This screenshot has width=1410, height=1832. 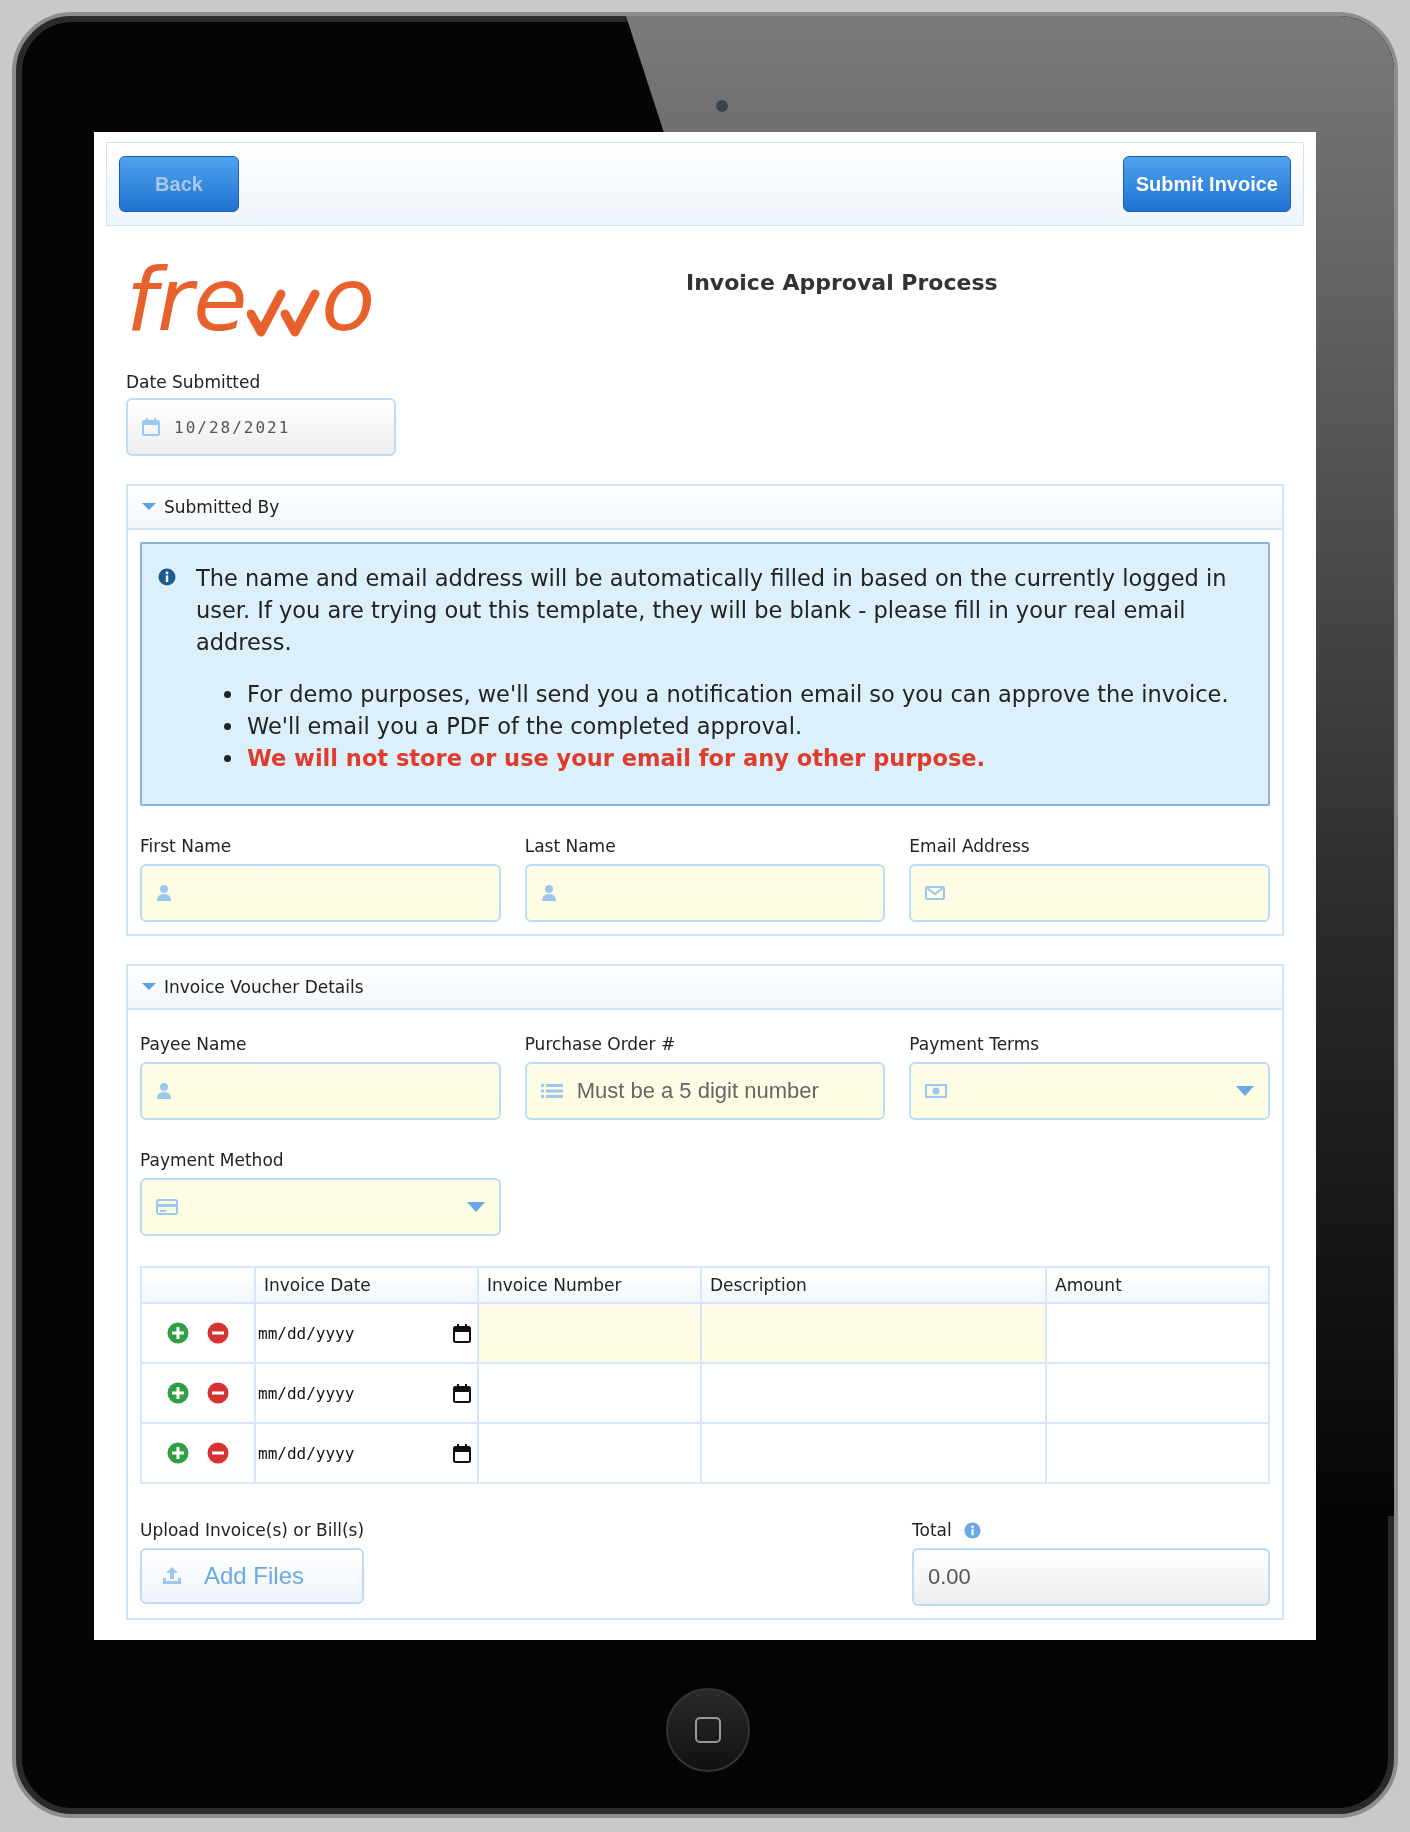 What do you see at coordinates (932, 1530) in the screenshot?
I see `field-label: Total` at bounding box center [932, 1530].